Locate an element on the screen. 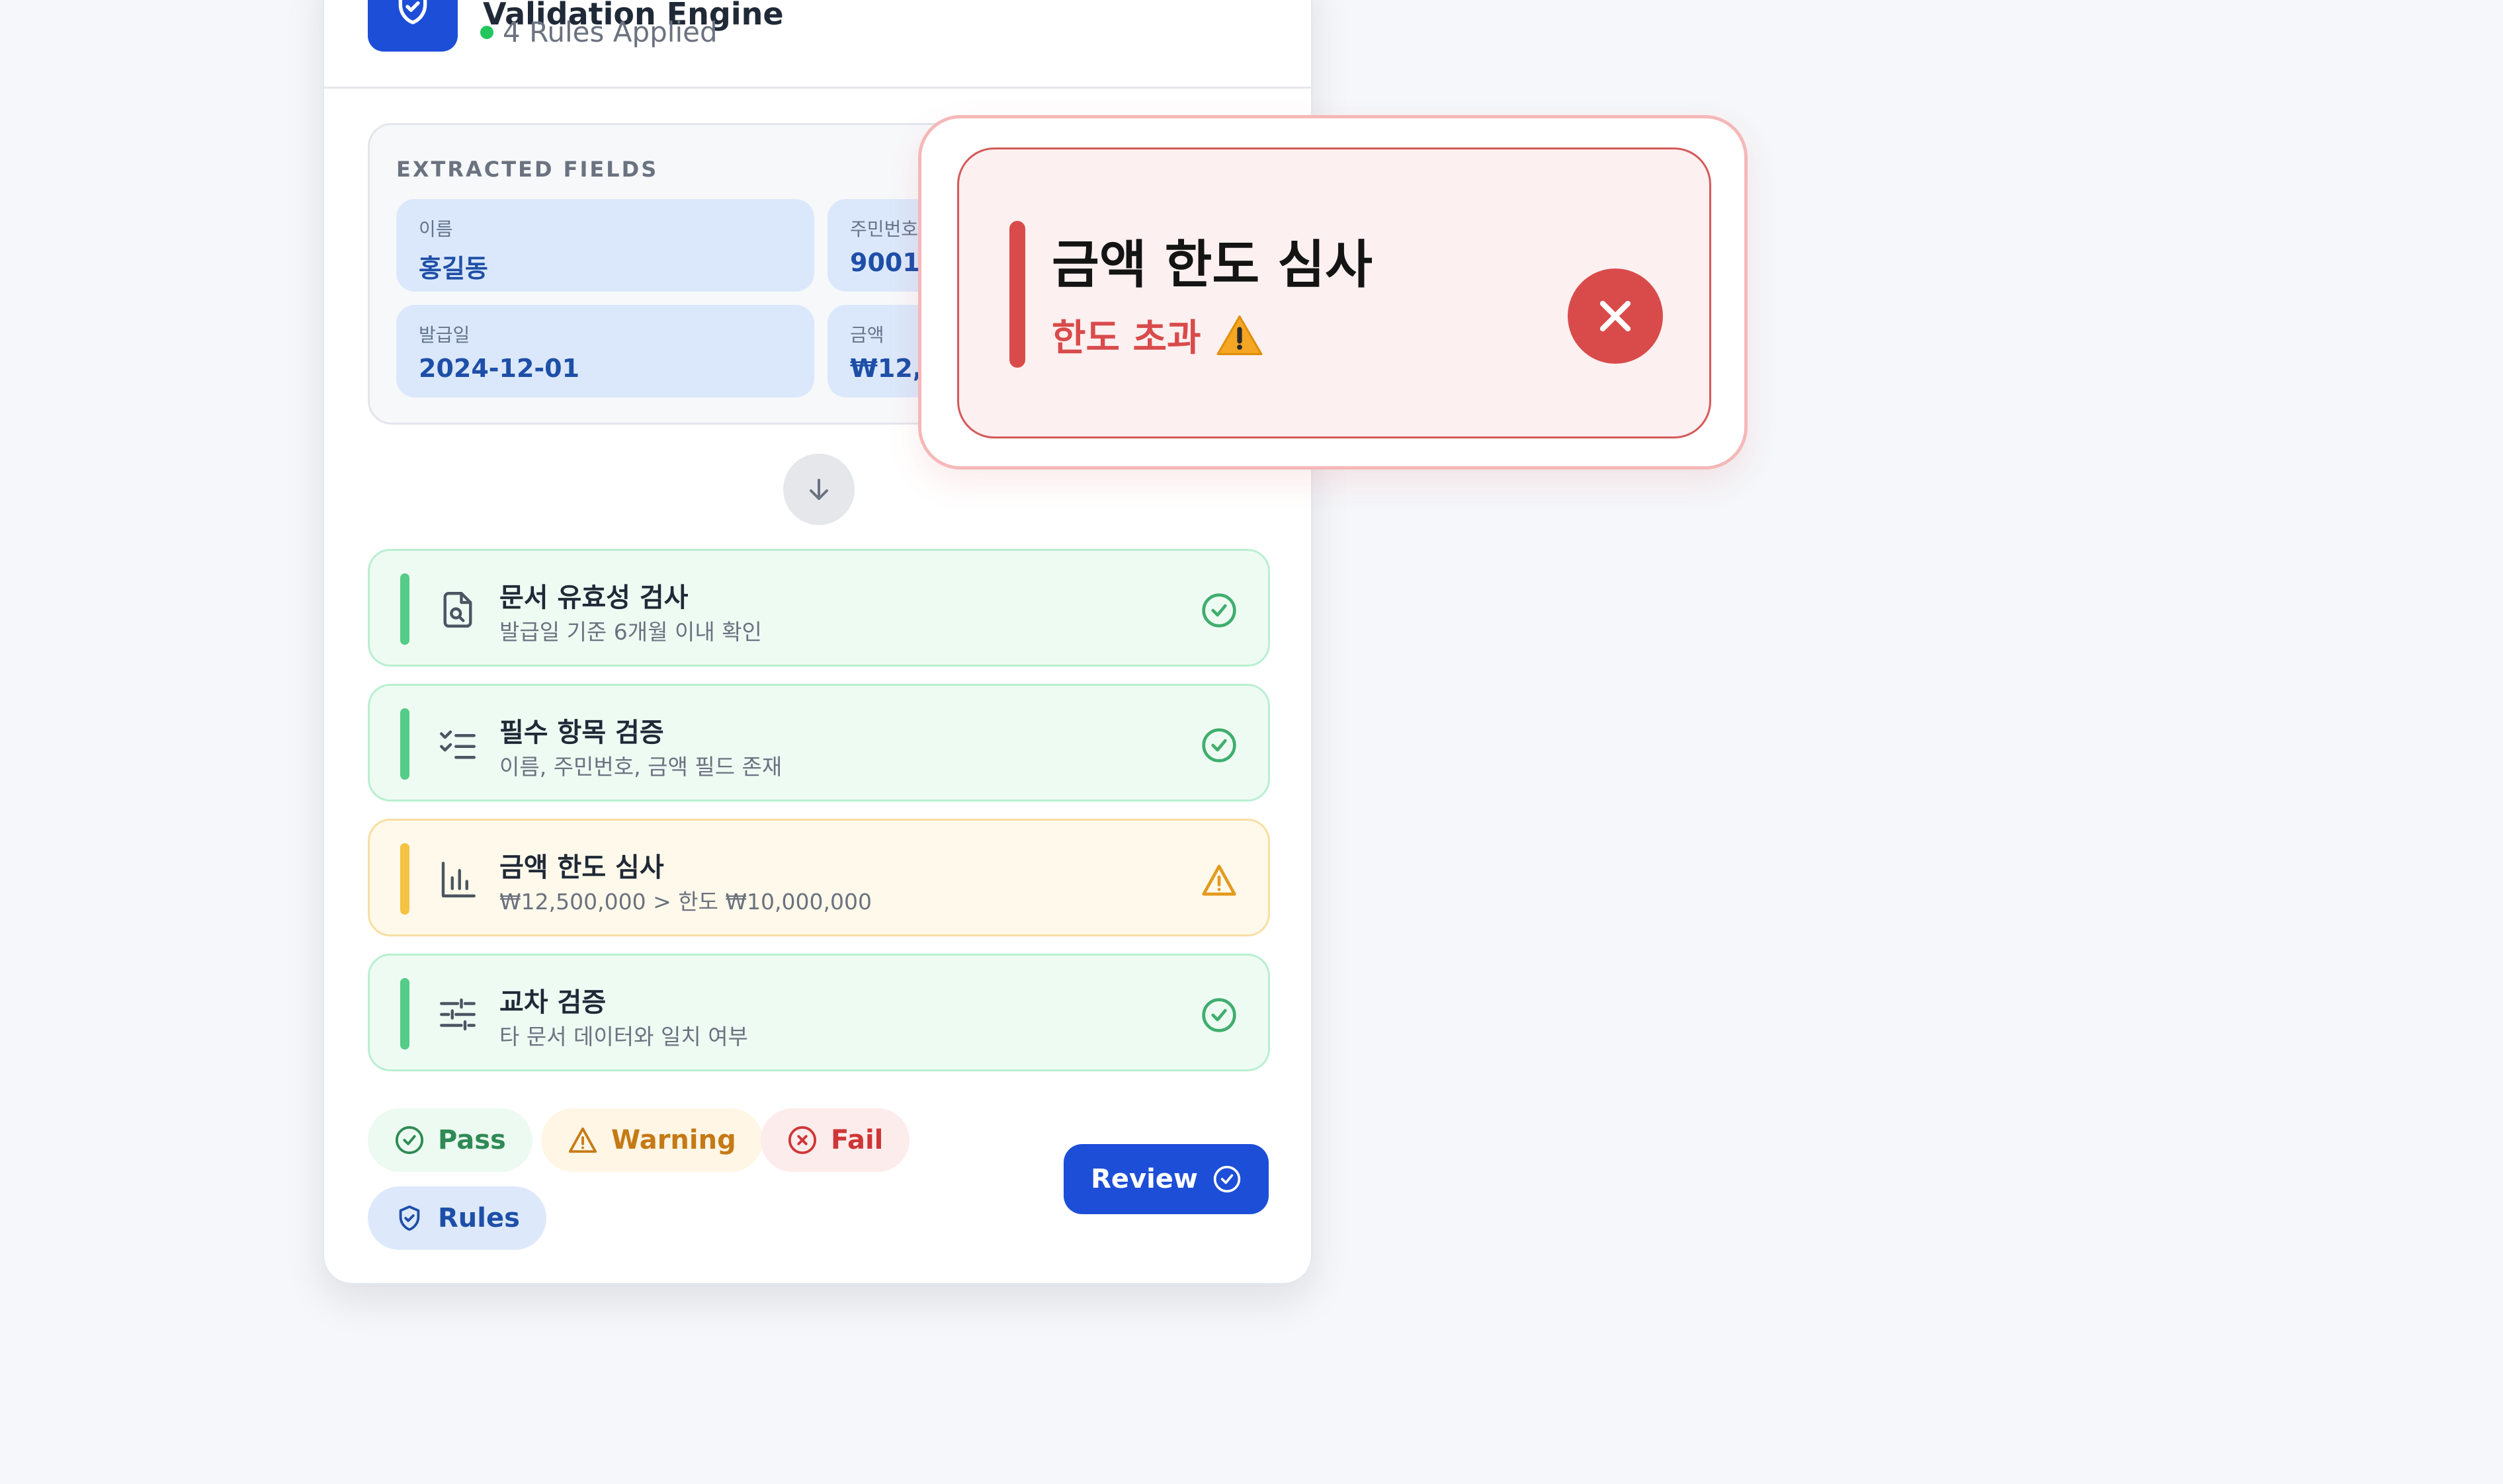 The image size is (2503, 1484). shield-check-logo-icon is located at coordinates (413, 26).